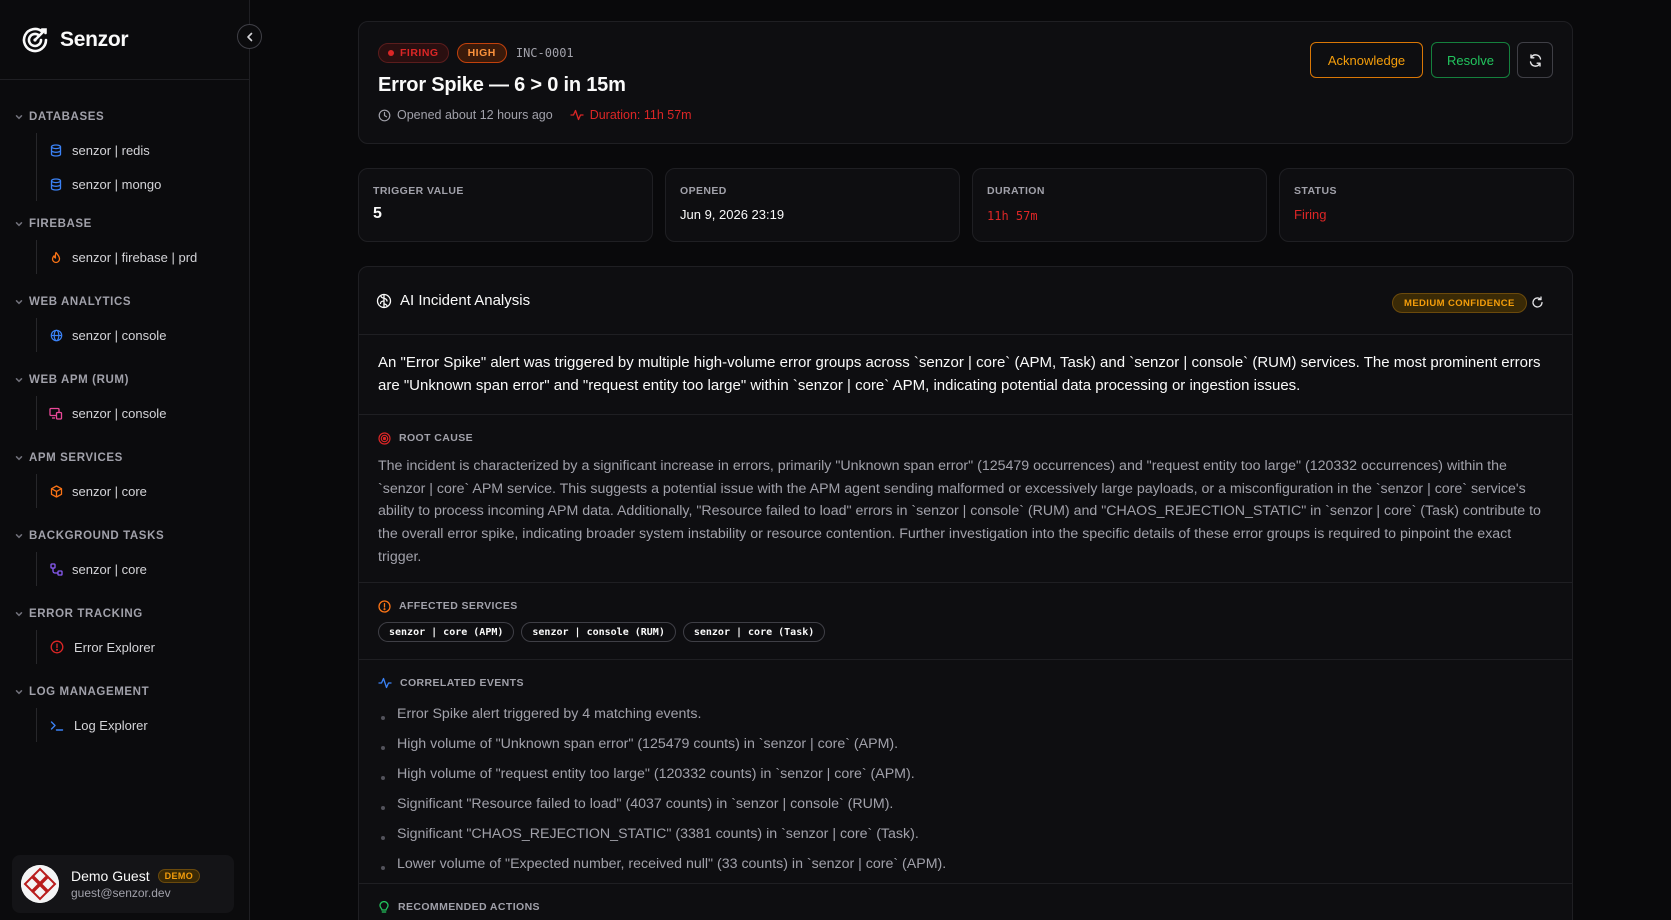 The height and width of the screenshot is (920, 1671). Describe the element at coordinates (119, 413) in the screenshot. I see `sidebar-item-label: senzor | console` at that location.